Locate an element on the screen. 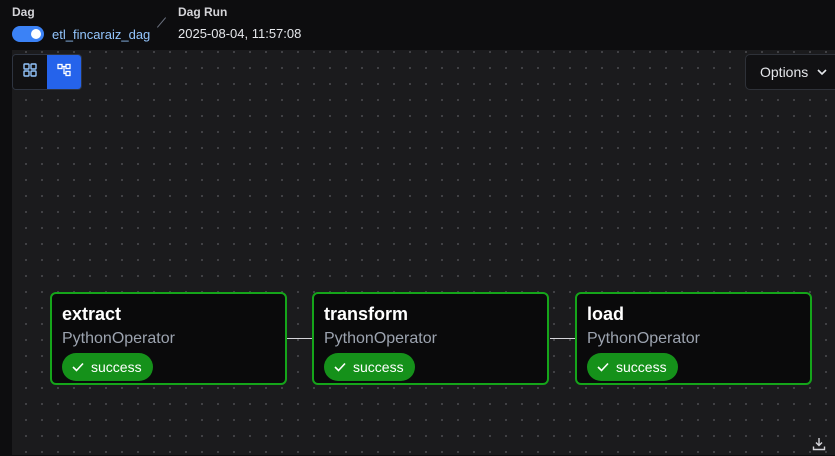 The height and width of the screenshot is (456, 835). breadcrumb-separator is located at coordinates (161, 22).